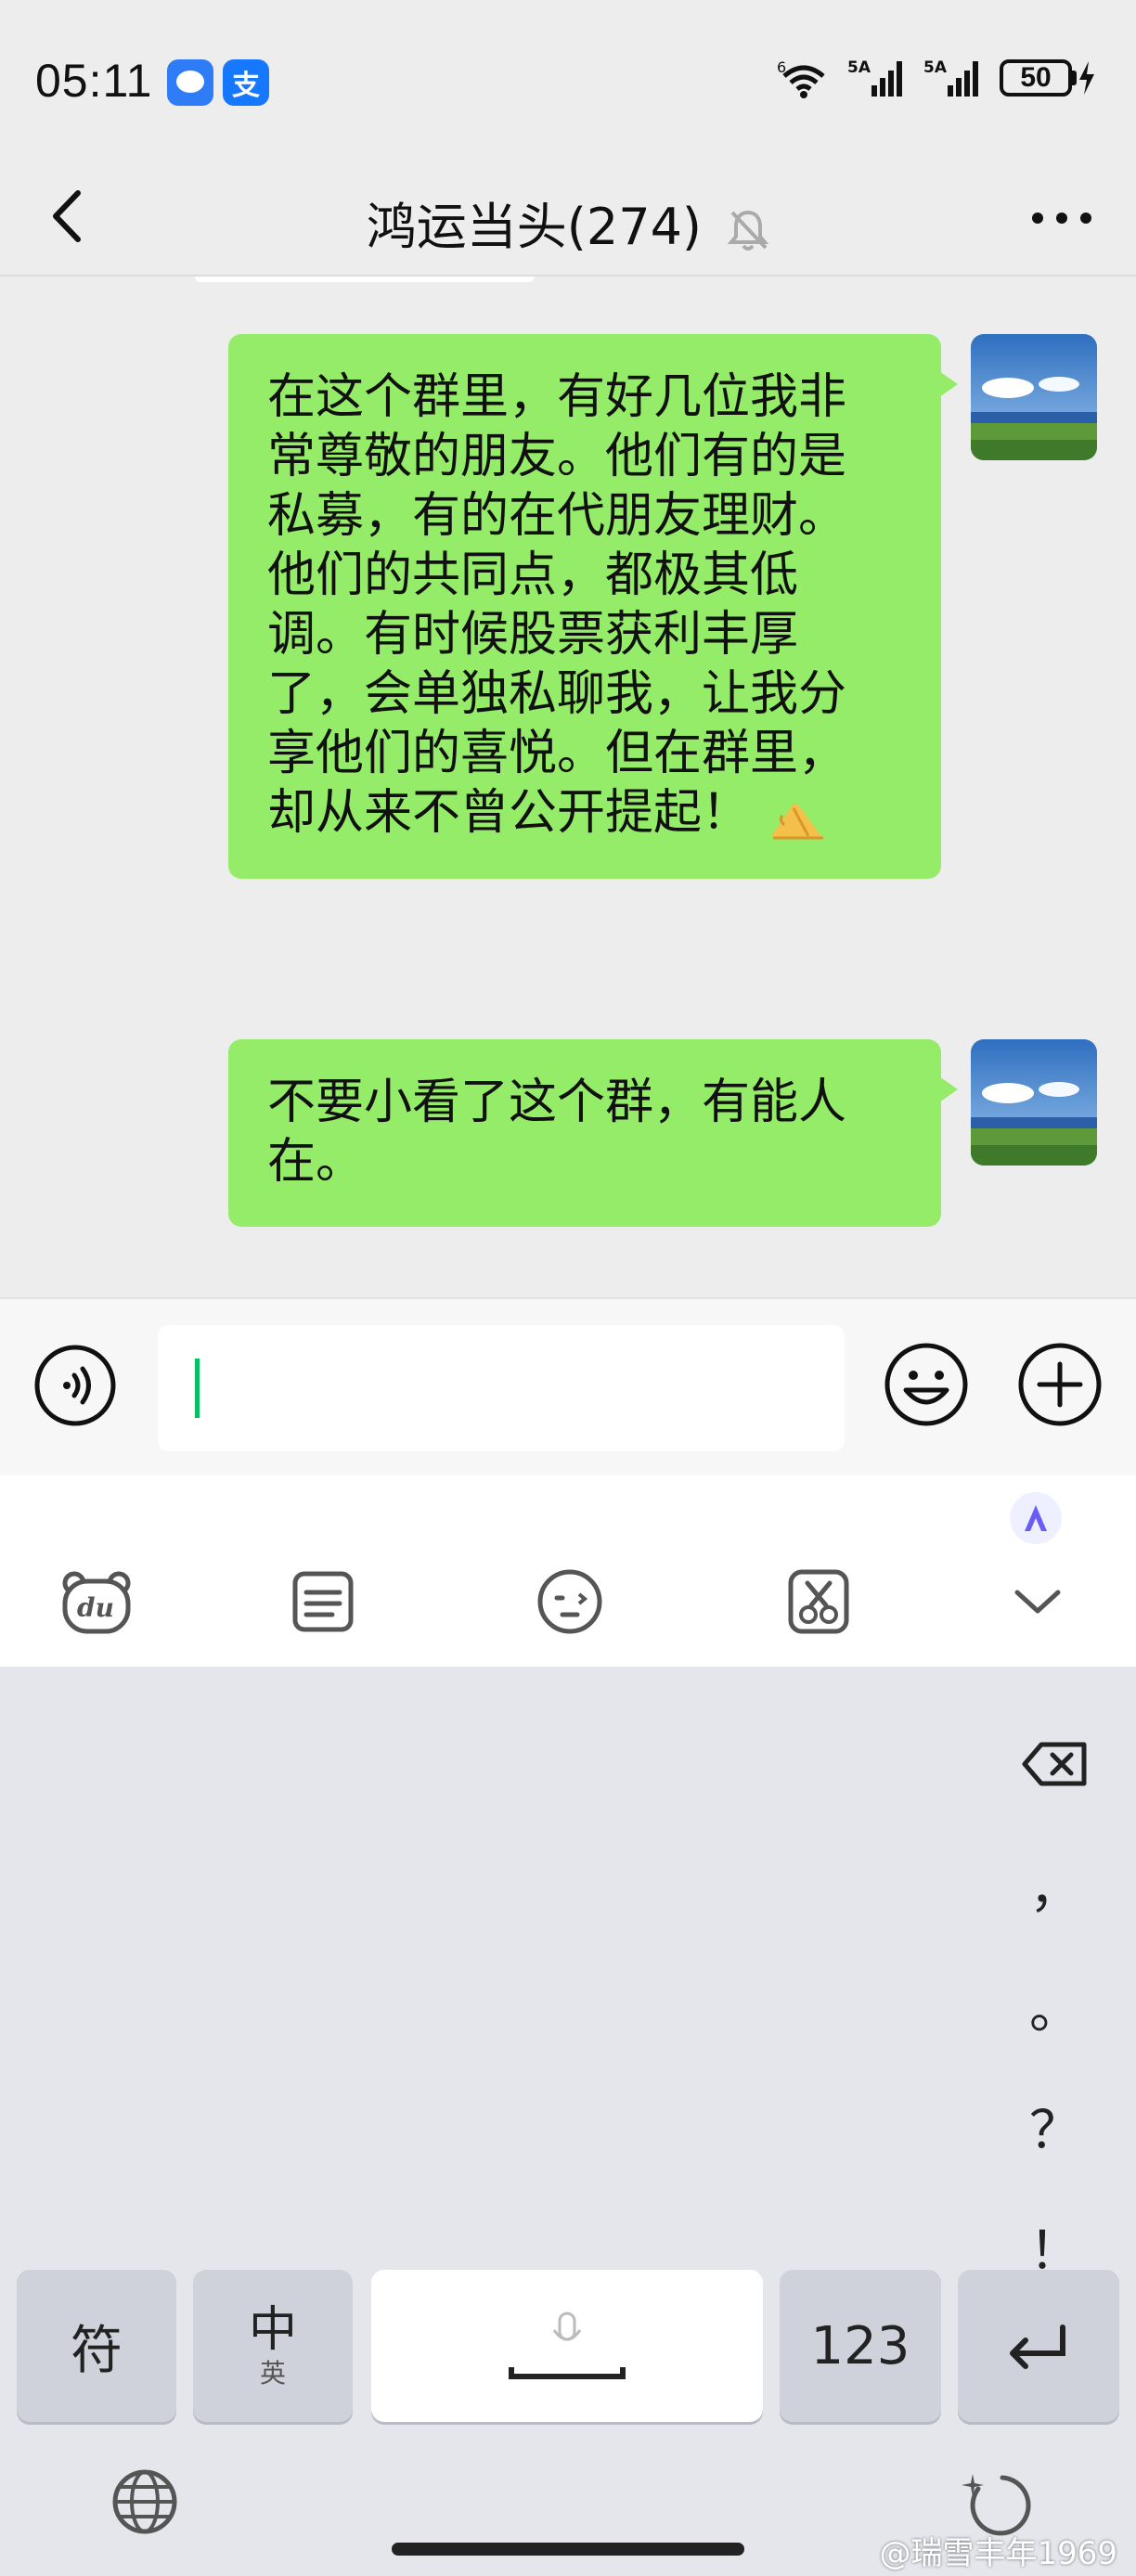  What do you see at coordinates (1086, 78) in the screenshot?
I see `charging-icon` at bounding box center [1086, 78].